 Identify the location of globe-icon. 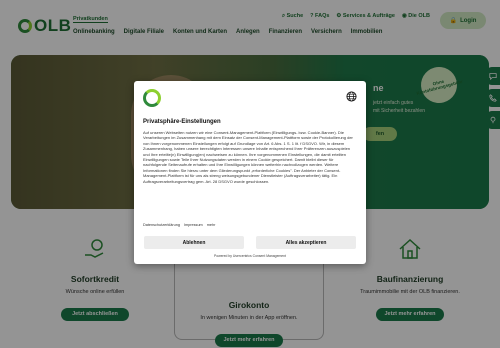
(351, 96).